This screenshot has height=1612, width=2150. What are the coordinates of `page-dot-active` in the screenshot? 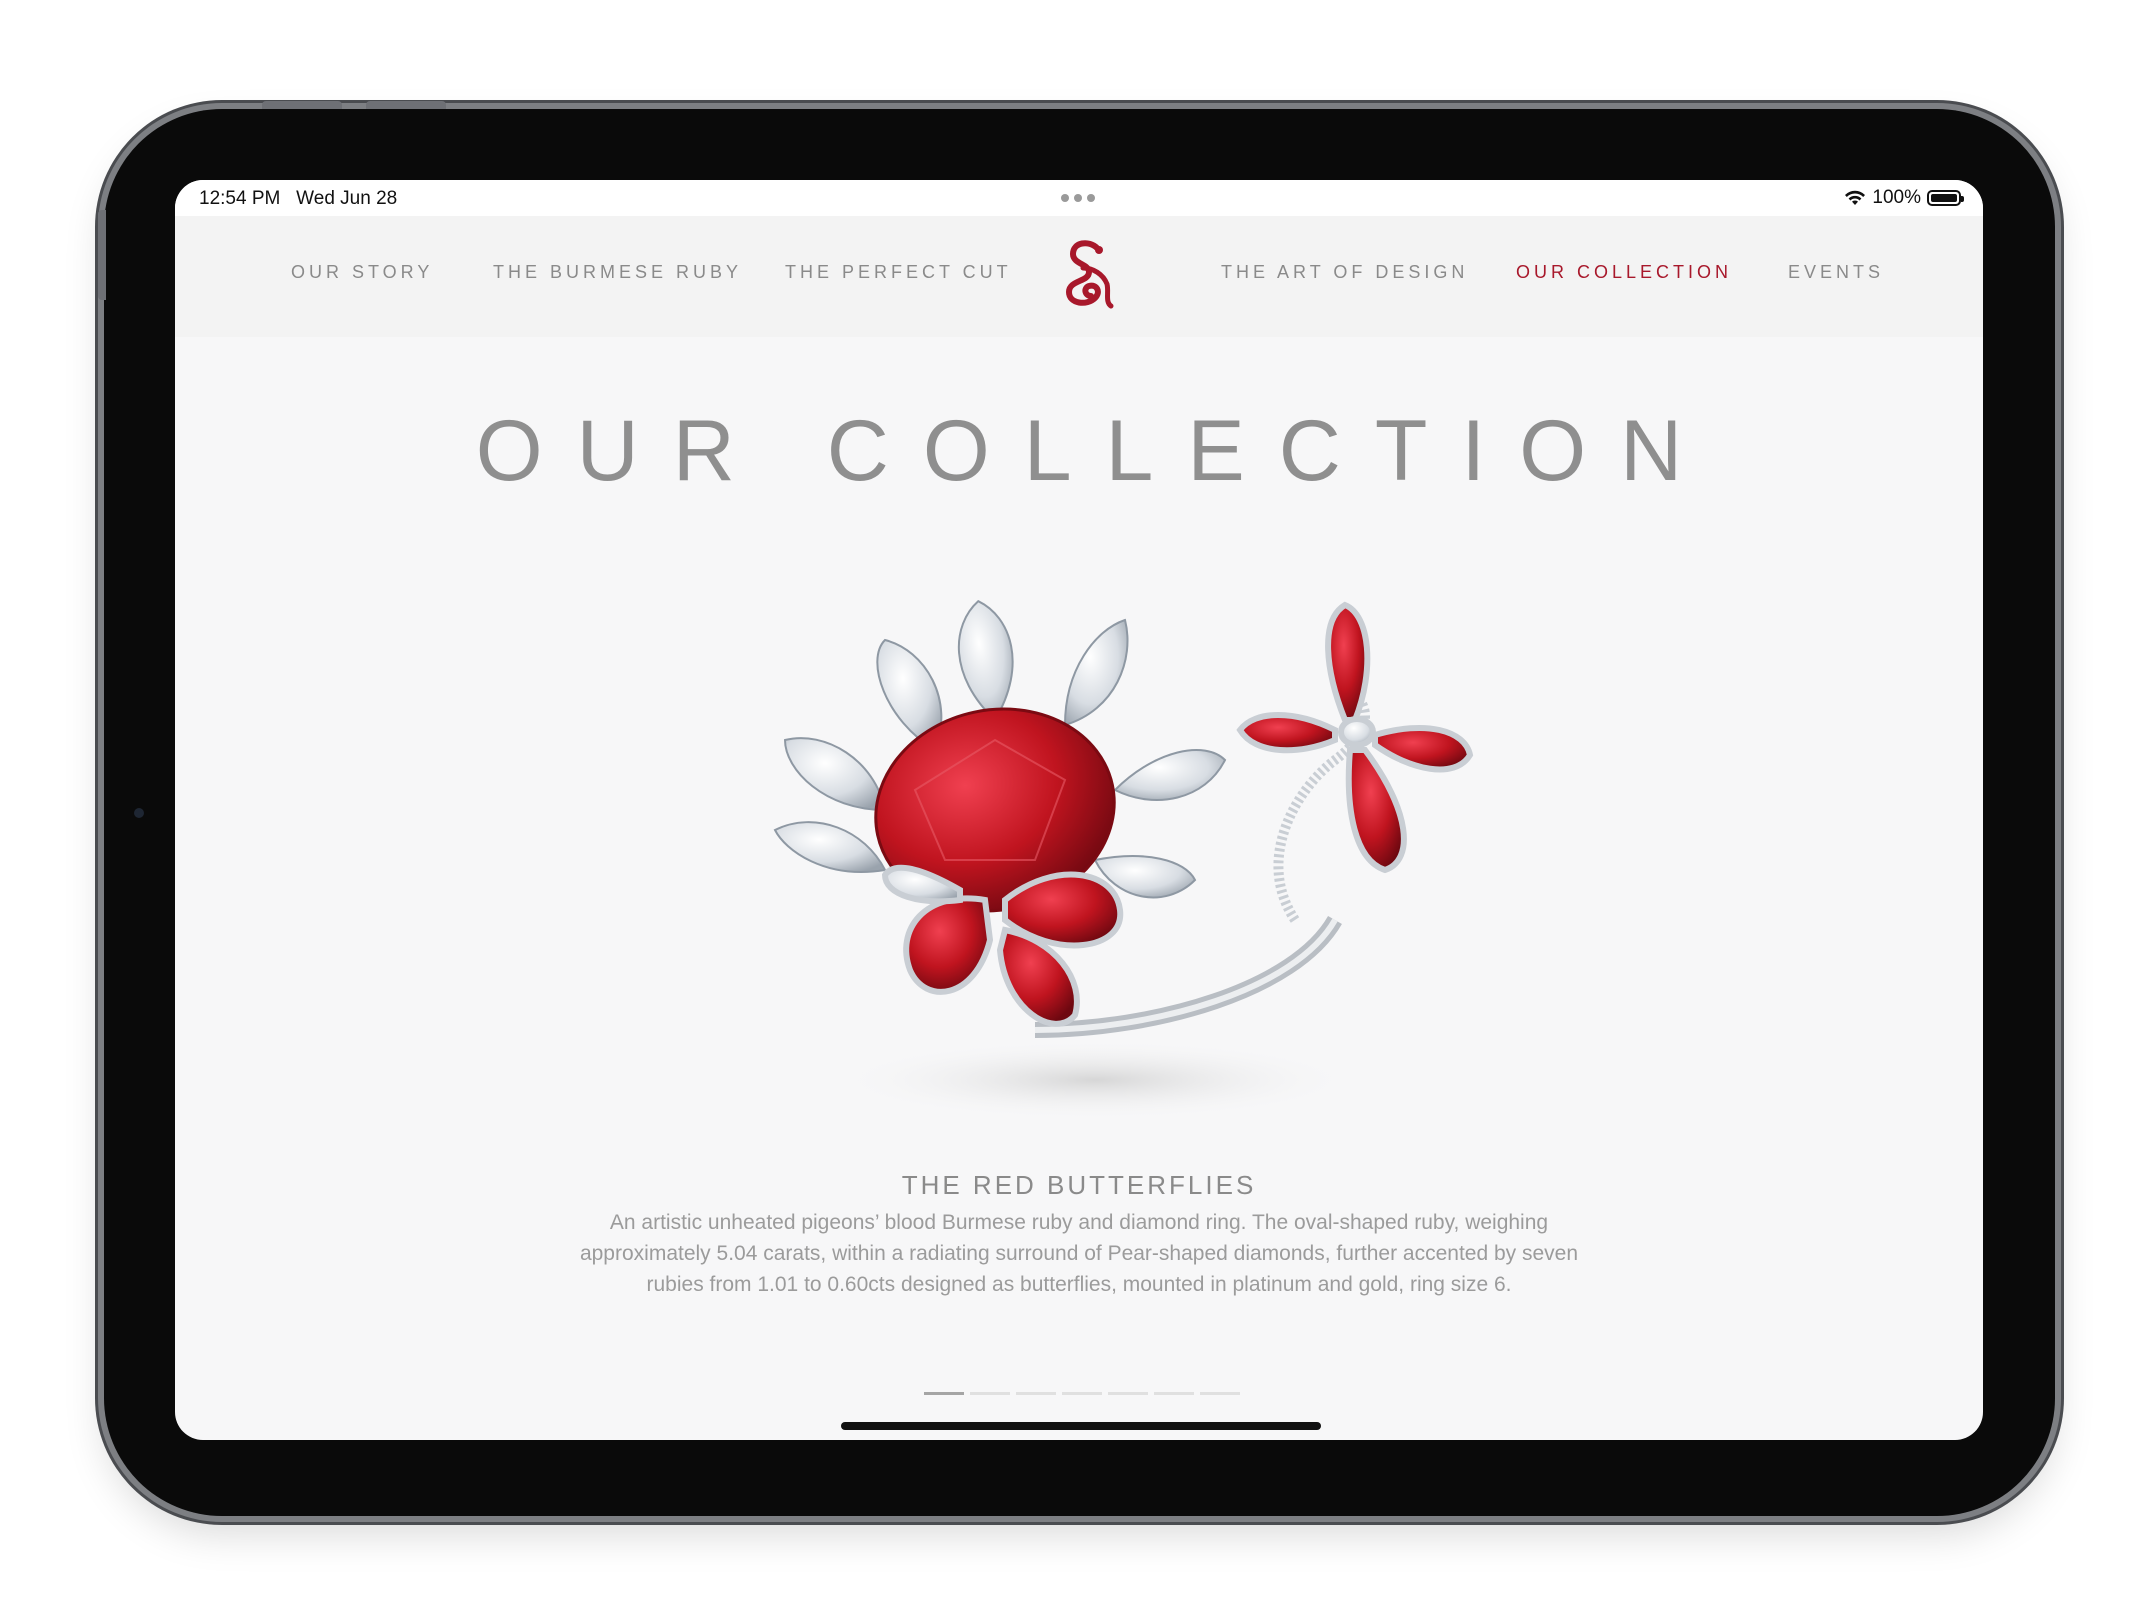 It's located at (944, 1393).